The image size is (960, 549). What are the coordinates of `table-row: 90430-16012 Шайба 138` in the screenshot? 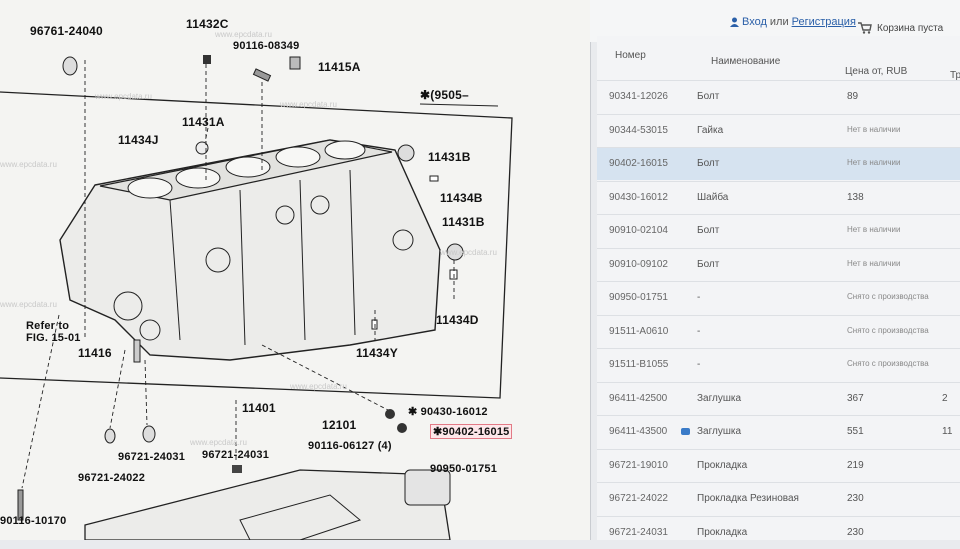 It's located at (778, 197).